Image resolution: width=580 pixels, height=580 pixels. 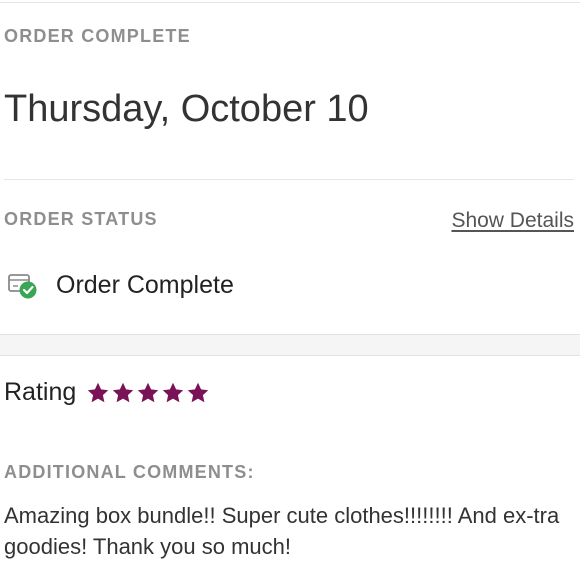 What do you see at coordinates (40, 392) in the screenshot?
I see `rating-label: Rating` at bounding box center [40, 392].